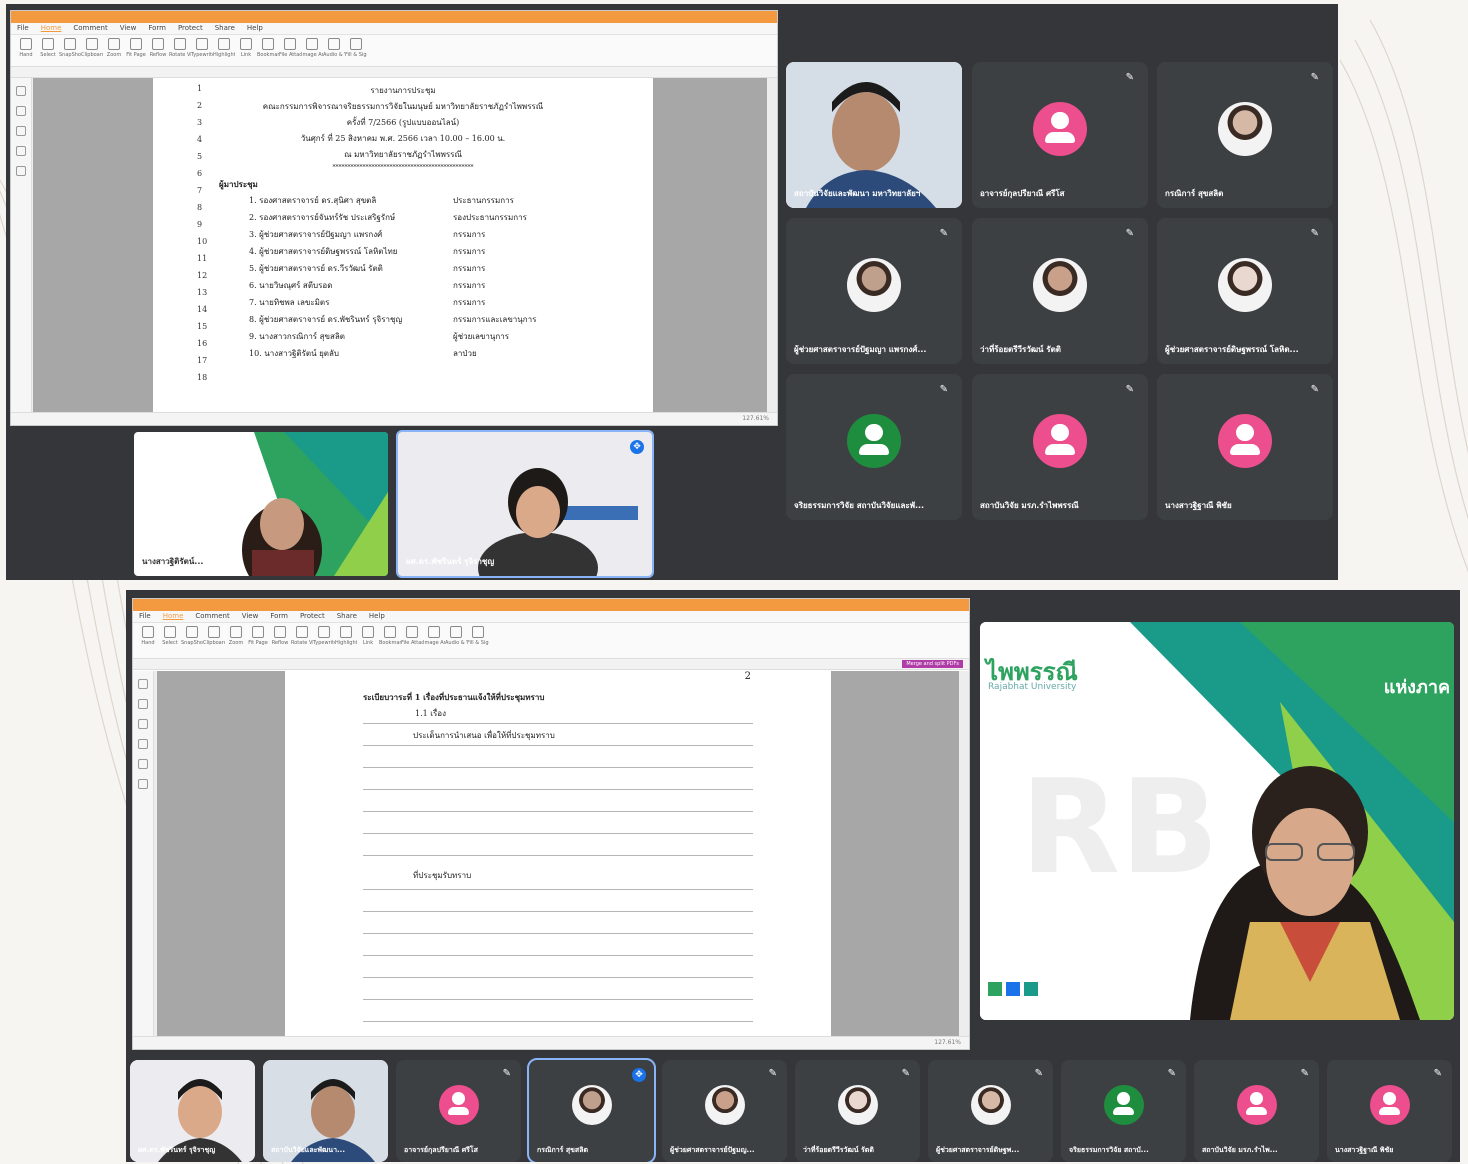 This screenshot has height=1164, width=1468. I want to click on tool-label: Hand, so click(148, 643).